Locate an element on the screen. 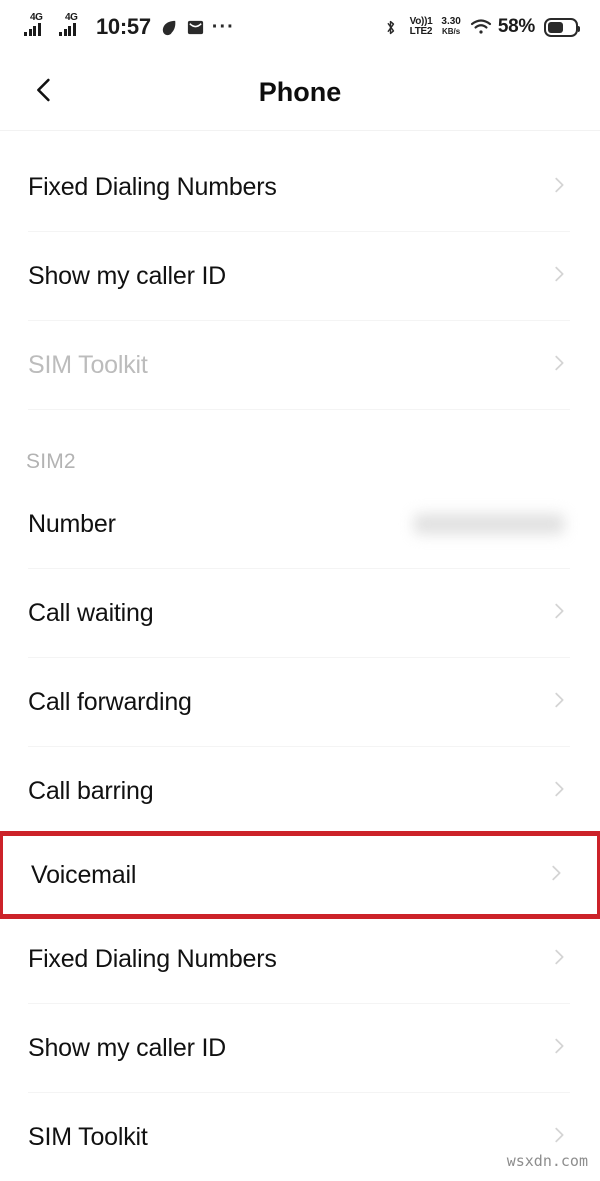  status-bar-right: Vo))1 LTE2 3.30 KB/s 58% is located at coordinates (481, 27).